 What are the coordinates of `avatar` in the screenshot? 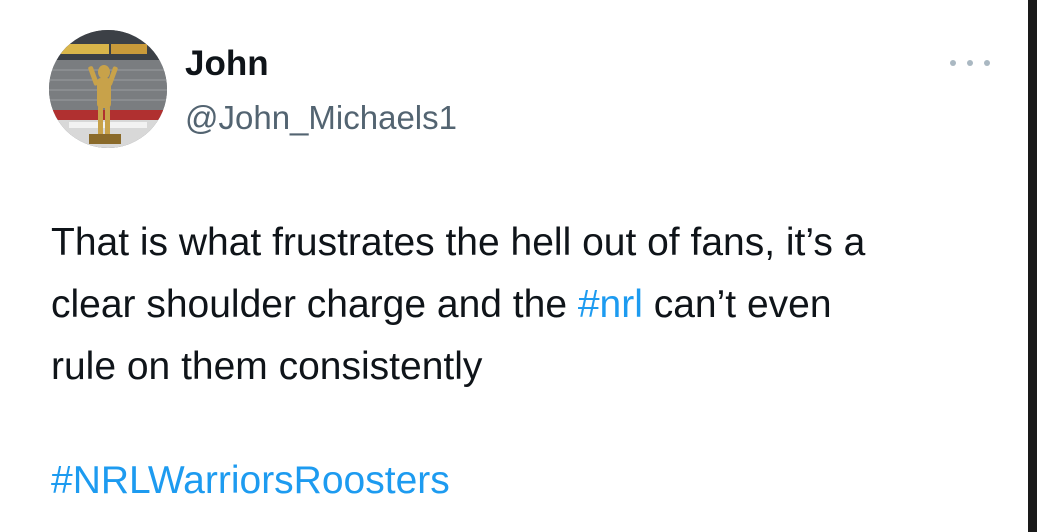 It's located at (108, 89).